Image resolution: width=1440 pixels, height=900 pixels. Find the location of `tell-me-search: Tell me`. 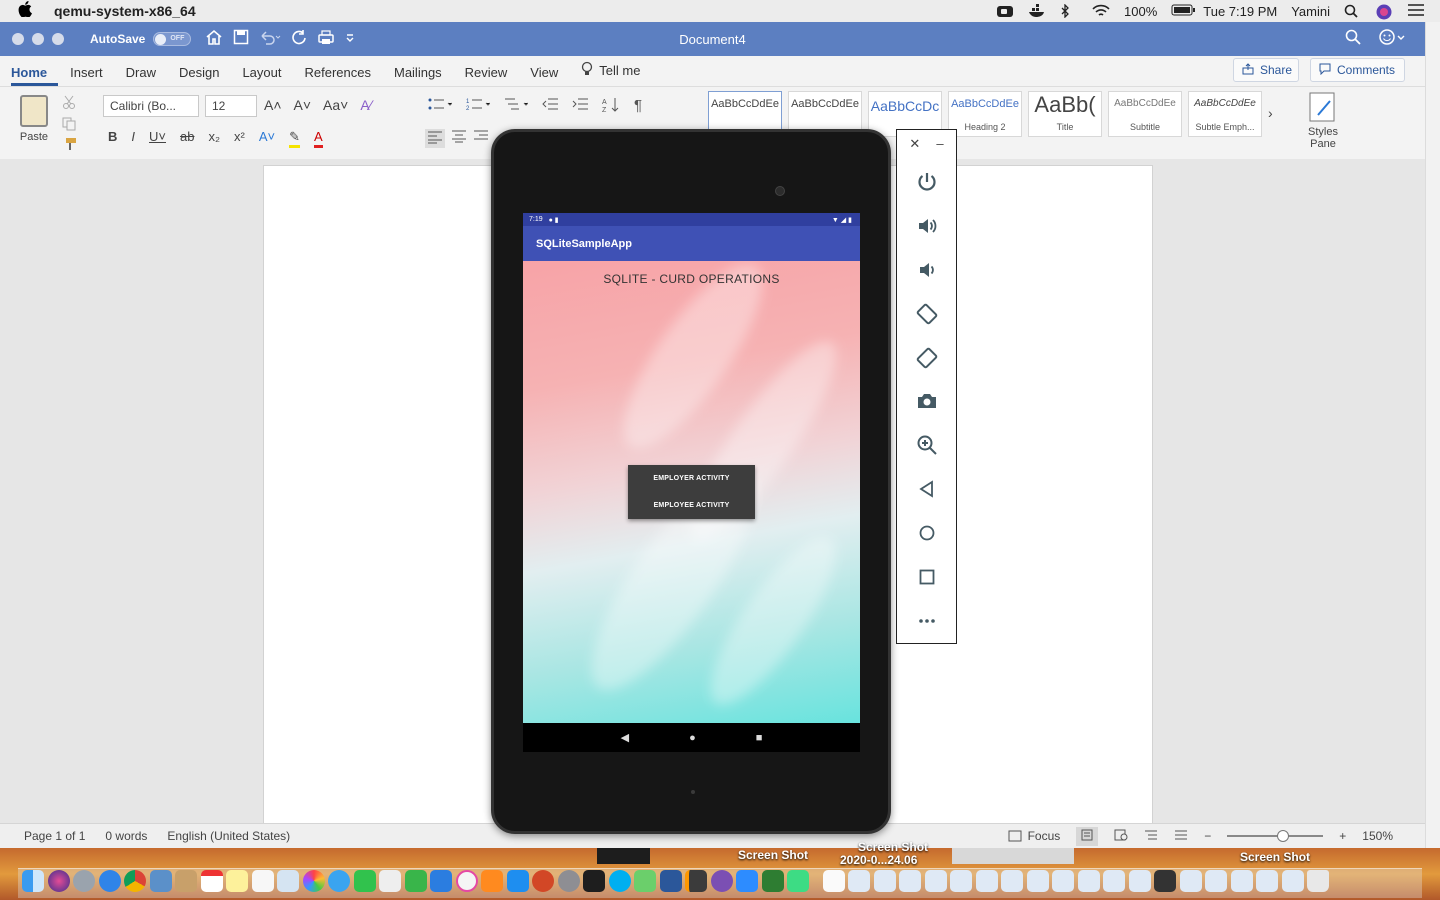

tell-me-search: Tell me is located at coordinates (616, 73).